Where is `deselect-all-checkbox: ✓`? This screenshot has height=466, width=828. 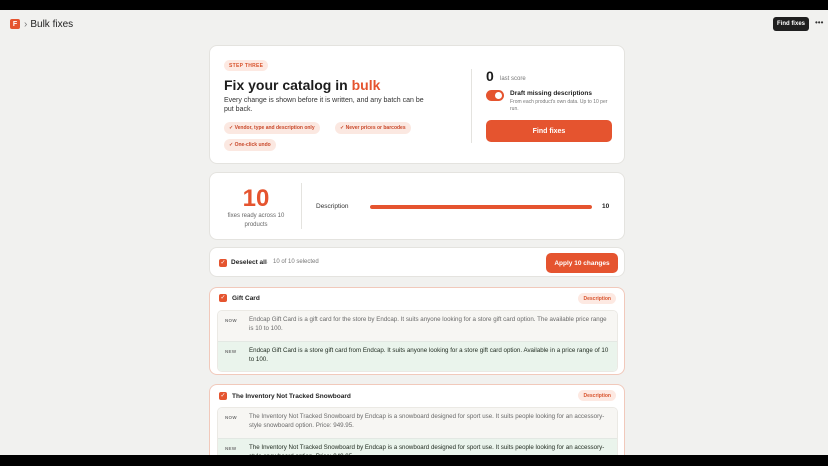 deselect-all-checkbox: ✓ is located at coordinates (223, 263).